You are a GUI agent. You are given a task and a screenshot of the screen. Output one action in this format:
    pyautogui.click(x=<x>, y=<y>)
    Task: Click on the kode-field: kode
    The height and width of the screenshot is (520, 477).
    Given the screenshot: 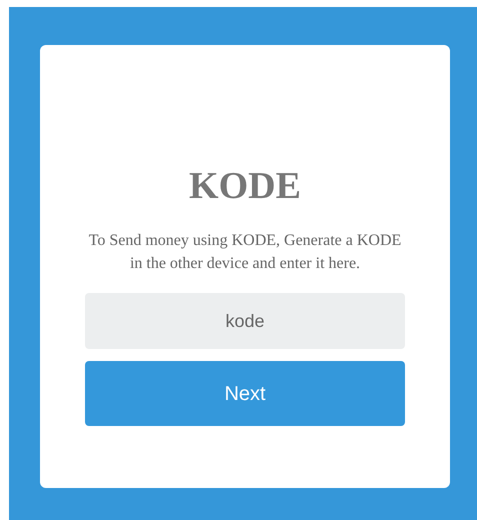 What is the action you would take?
    pyautogui.click(x=245, y=321)
    